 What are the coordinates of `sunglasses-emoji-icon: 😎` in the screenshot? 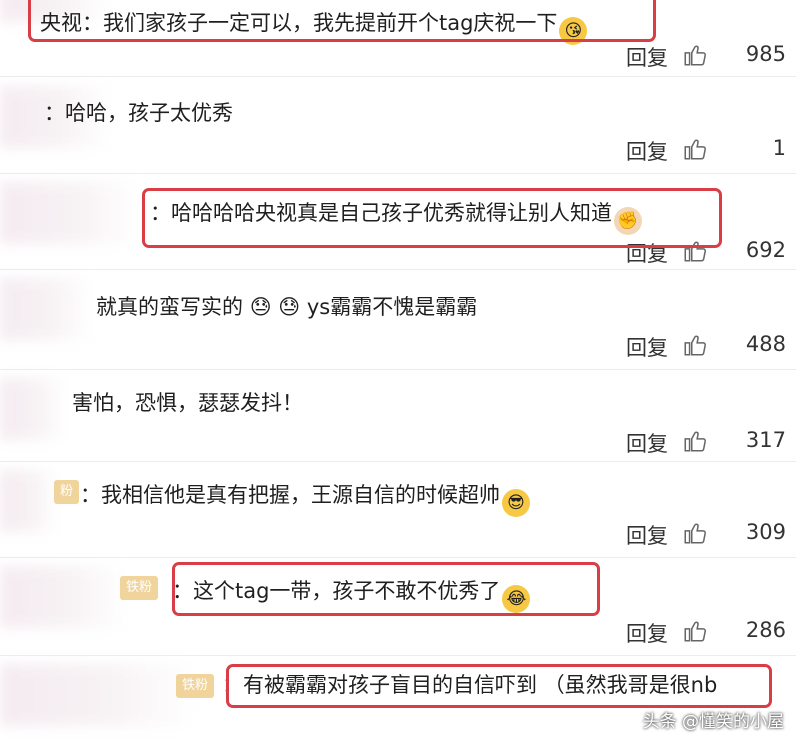 It's located at (516, 503).